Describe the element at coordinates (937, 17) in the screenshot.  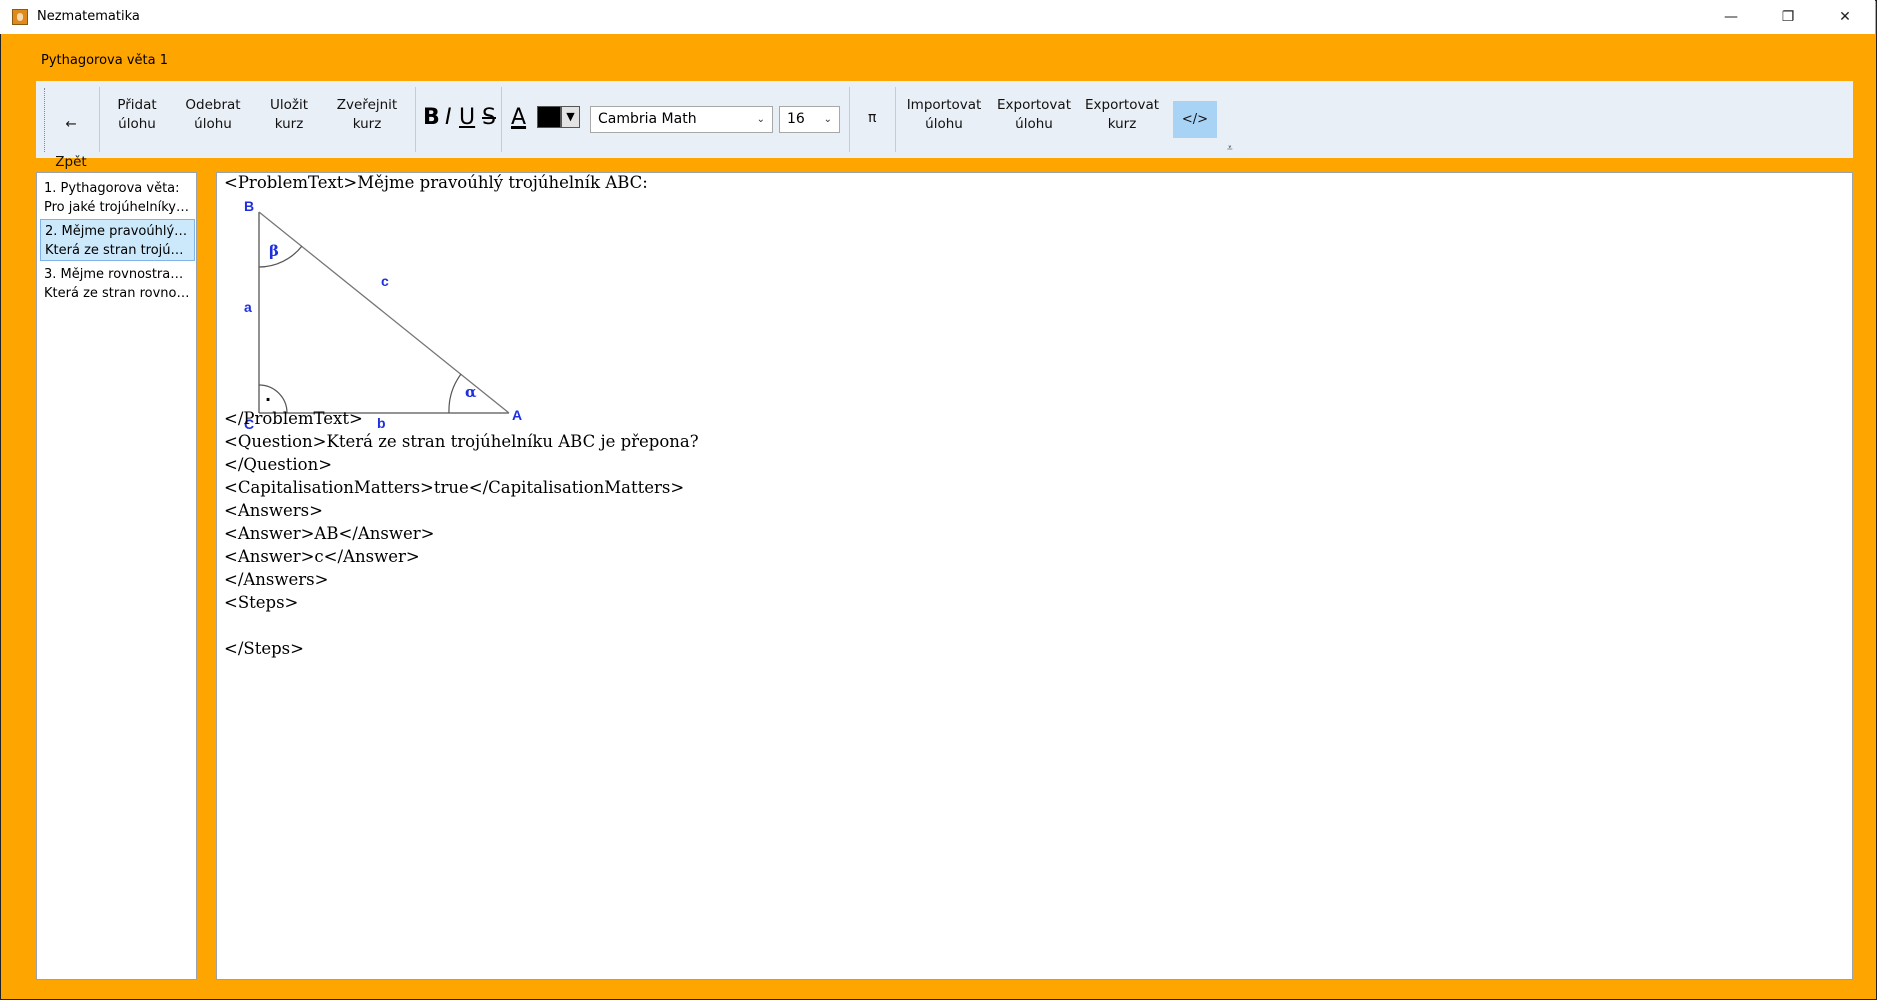
I see `title-bar: Nezmatematika — ❐ ✕` at that location.